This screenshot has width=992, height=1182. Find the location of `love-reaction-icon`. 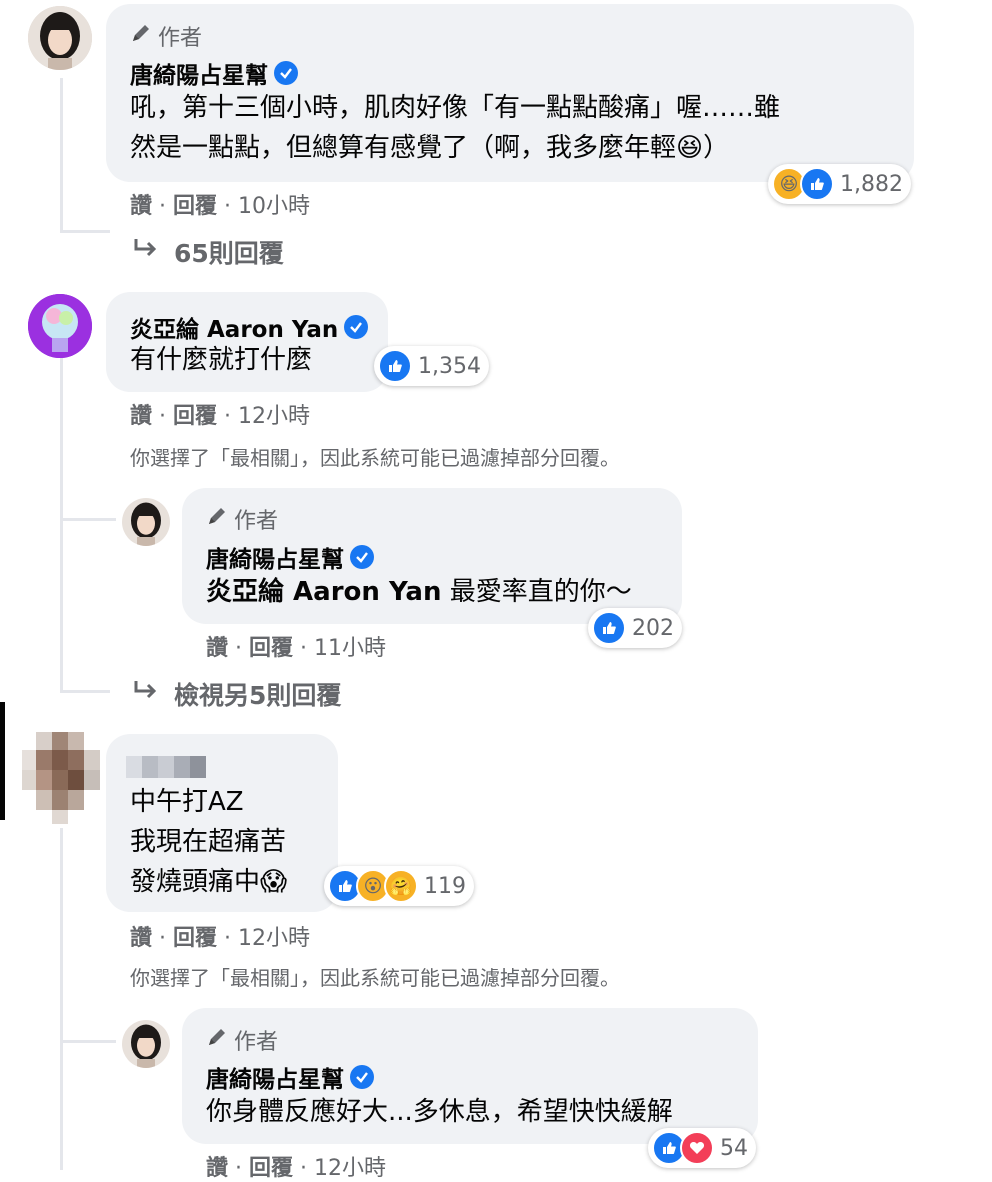

love-reaction-icon is located at coordinates (697, 1148).